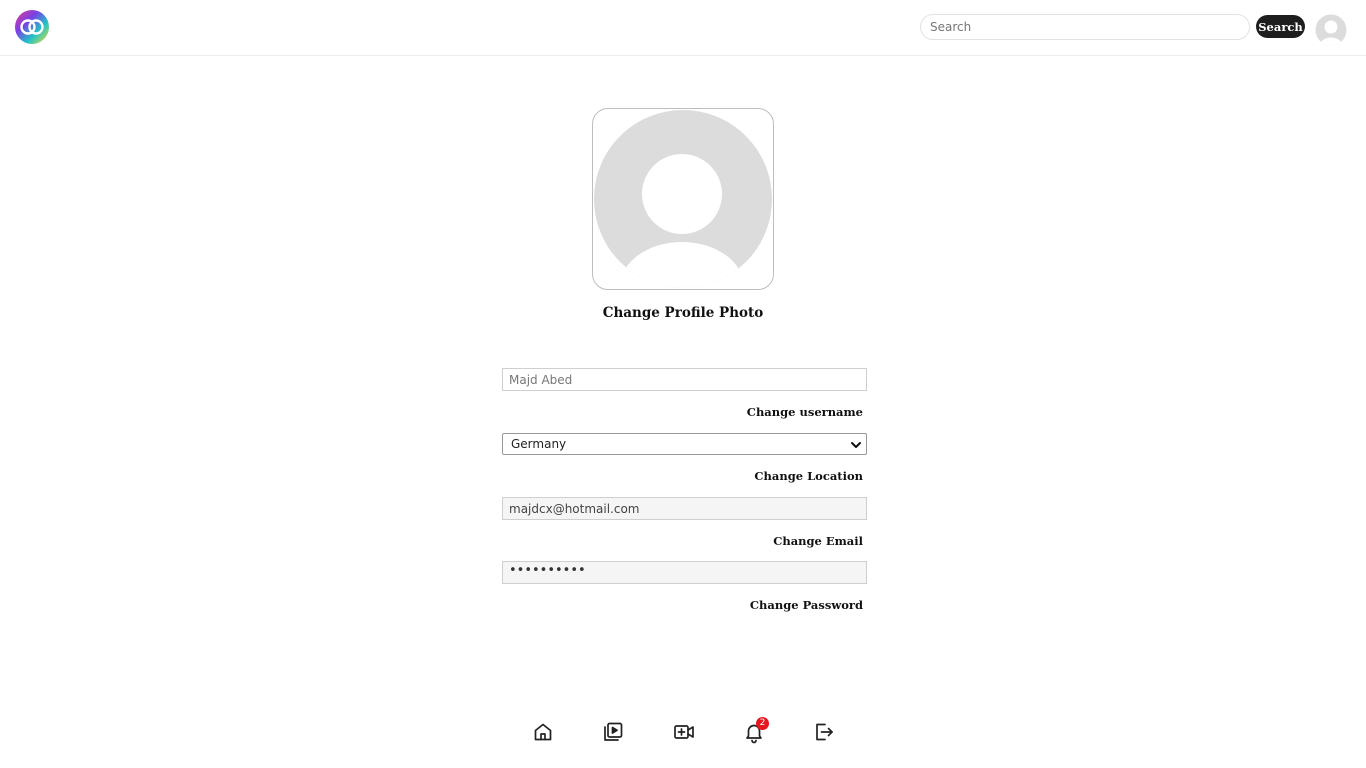 Image resolution: width=1366 pixels, height=768 pixels. Describe the element at coordinates (824, 732) in the screenshot. I see `logout-icon` at that location.